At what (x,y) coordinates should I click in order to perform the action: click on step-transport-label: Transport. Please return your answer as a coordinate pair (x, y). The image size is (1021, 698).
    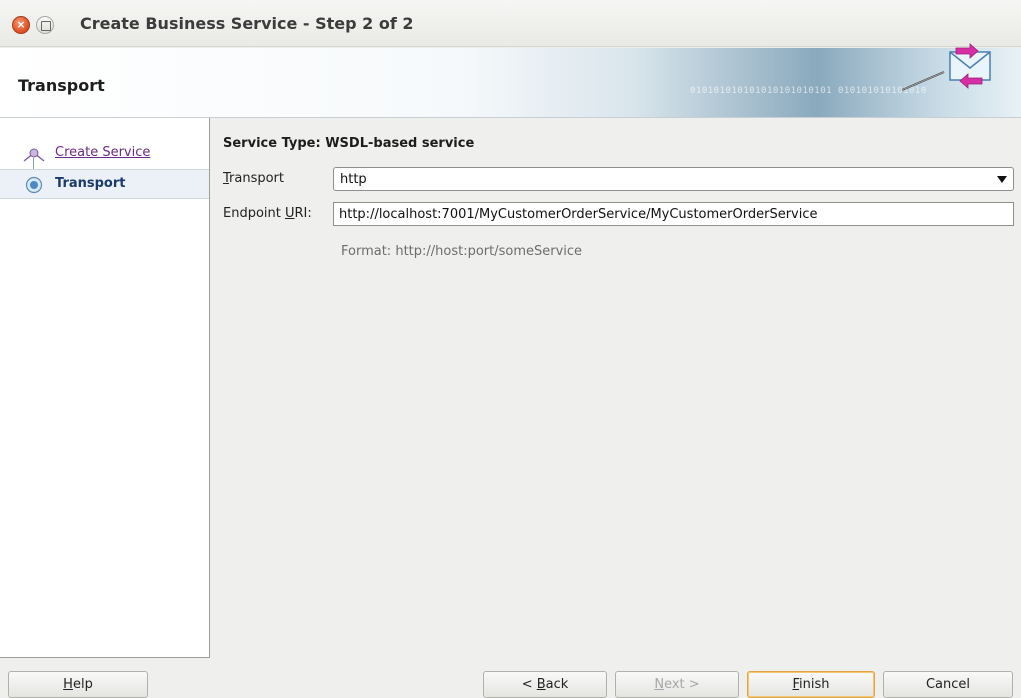
    Looking at the image, I should click on (90, 183).